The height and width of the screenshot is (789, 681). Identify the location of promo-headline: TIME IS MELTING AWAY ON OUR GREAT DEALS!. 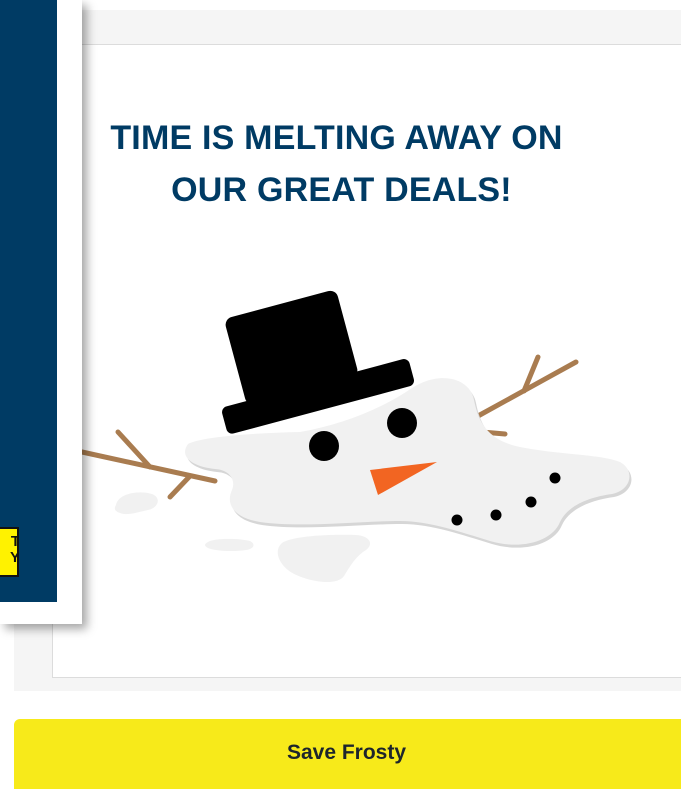
(340, 164).